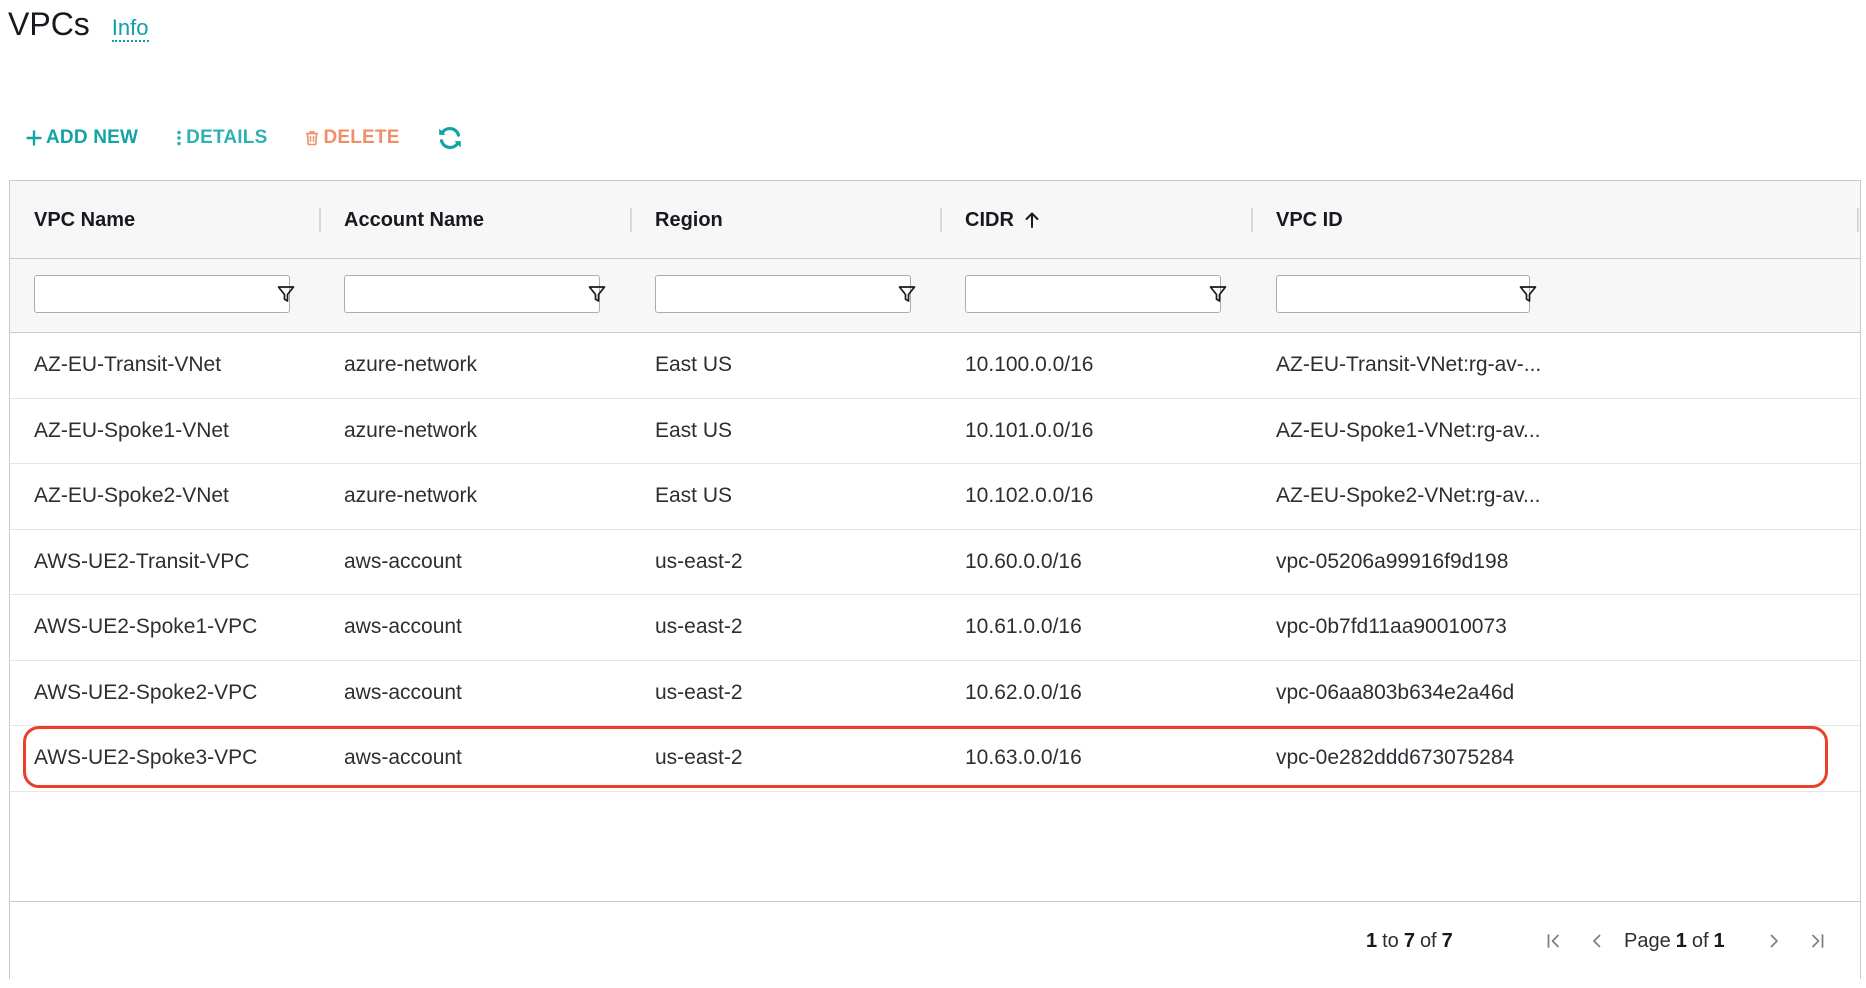 The height and width of the screenshot is (988, 1866). I want to click on first-page-icon, so click(1553, 941).